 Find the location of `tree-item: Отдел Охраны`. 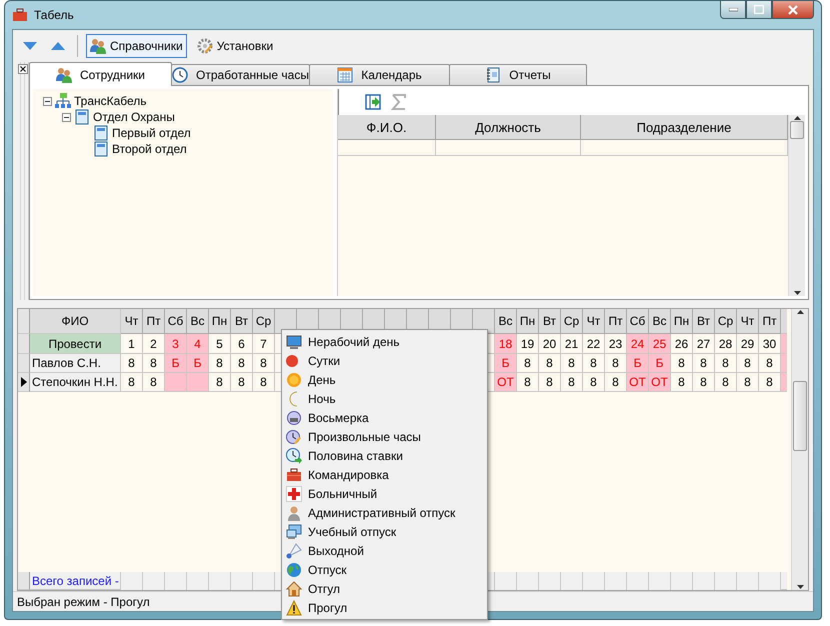

tree-item: Отдел Охраны is located at coordinates (134, 117).